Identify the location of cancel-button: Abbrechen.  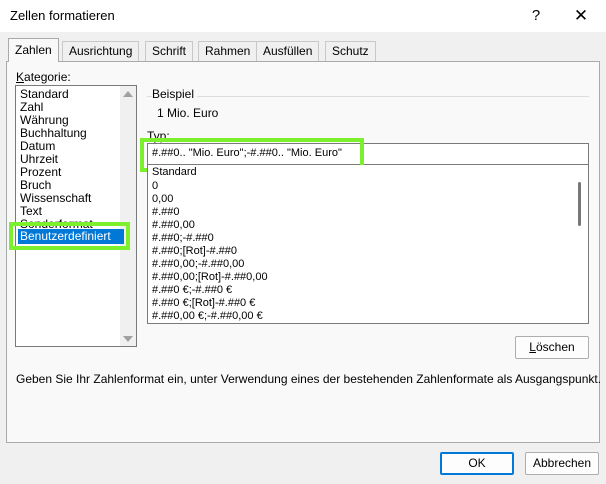
(562, 463).